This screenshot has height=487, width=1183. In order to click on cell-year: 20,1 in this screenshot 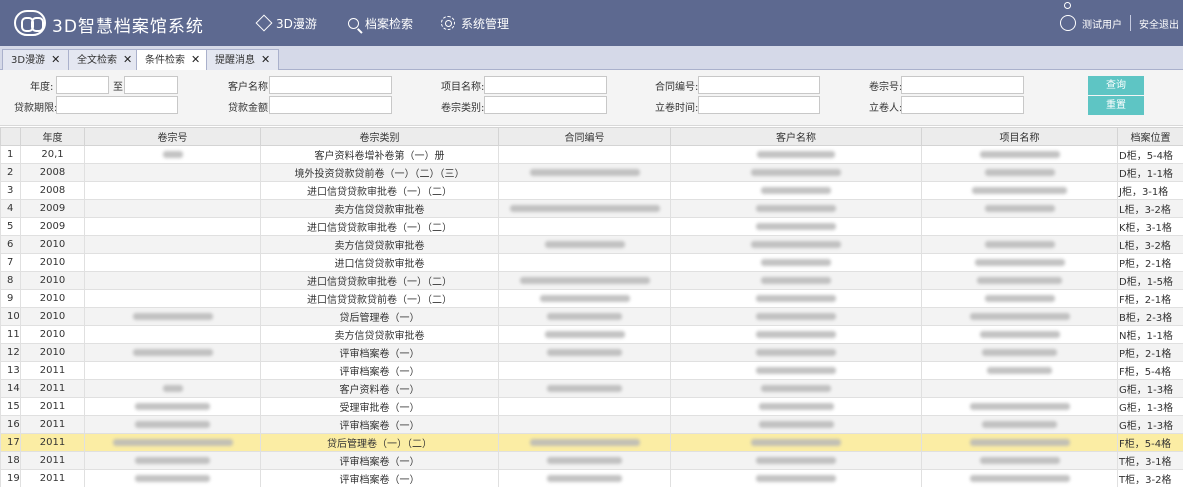, I will do `click(52, 154)`.